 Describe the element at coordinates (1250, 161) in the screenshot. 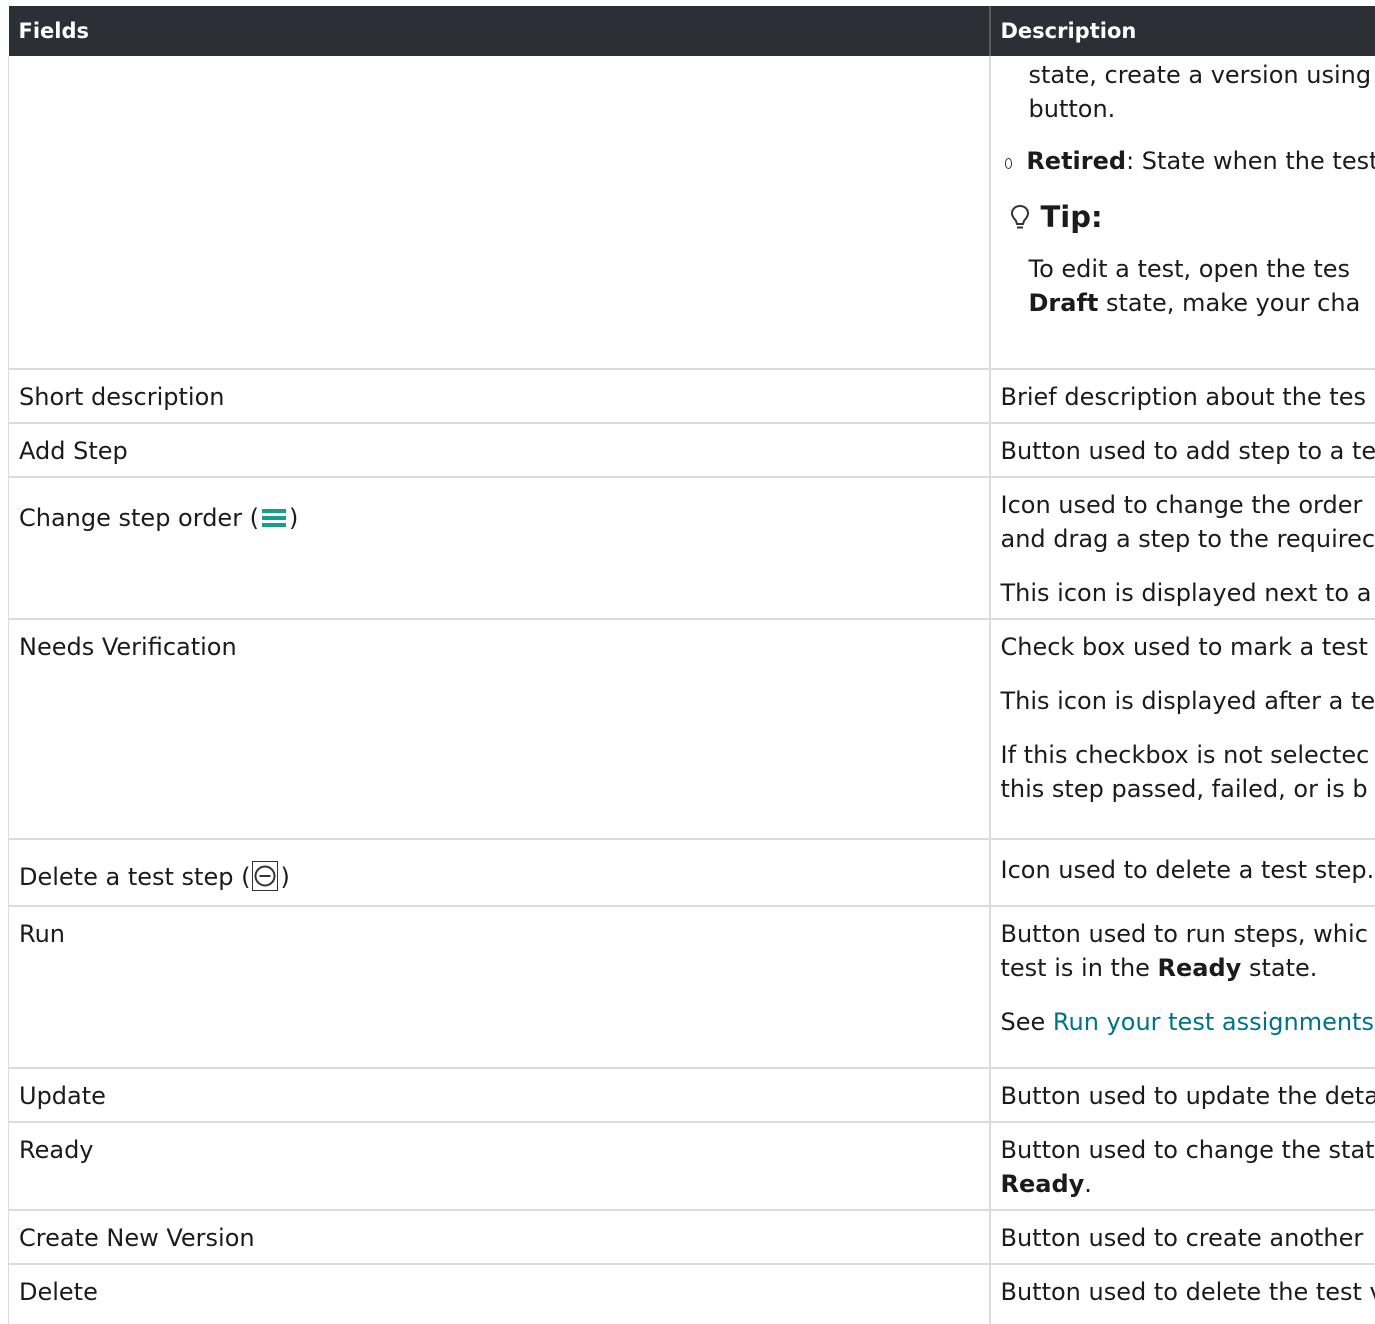

I see `retired-text: : State when the test` at that location.